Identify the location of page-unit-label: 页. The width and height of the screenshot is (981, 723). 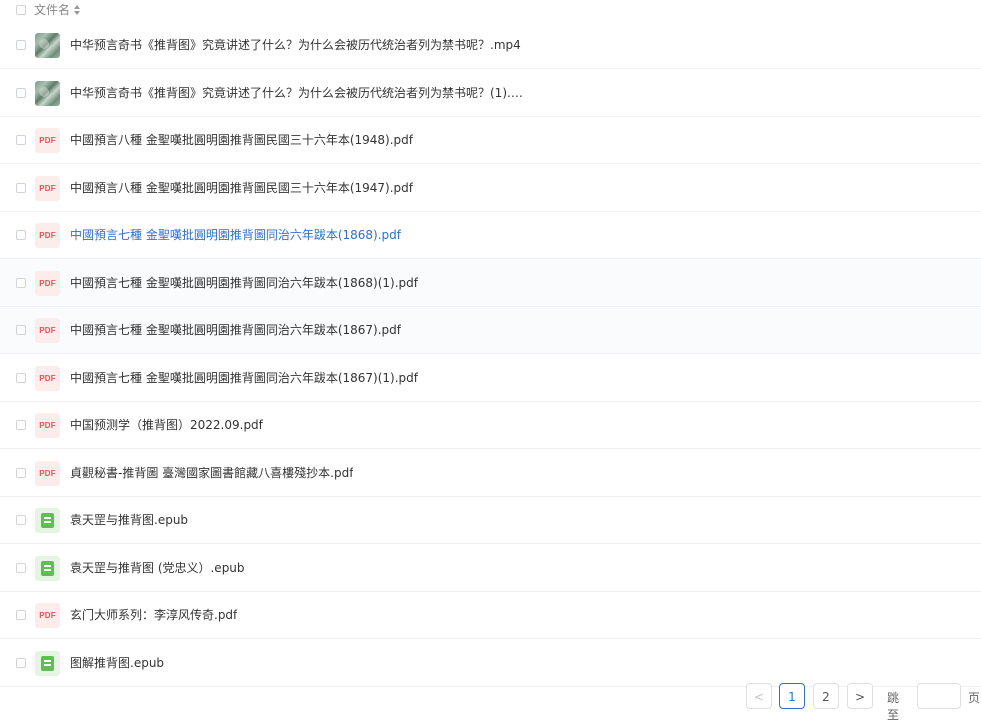
(974, 698).